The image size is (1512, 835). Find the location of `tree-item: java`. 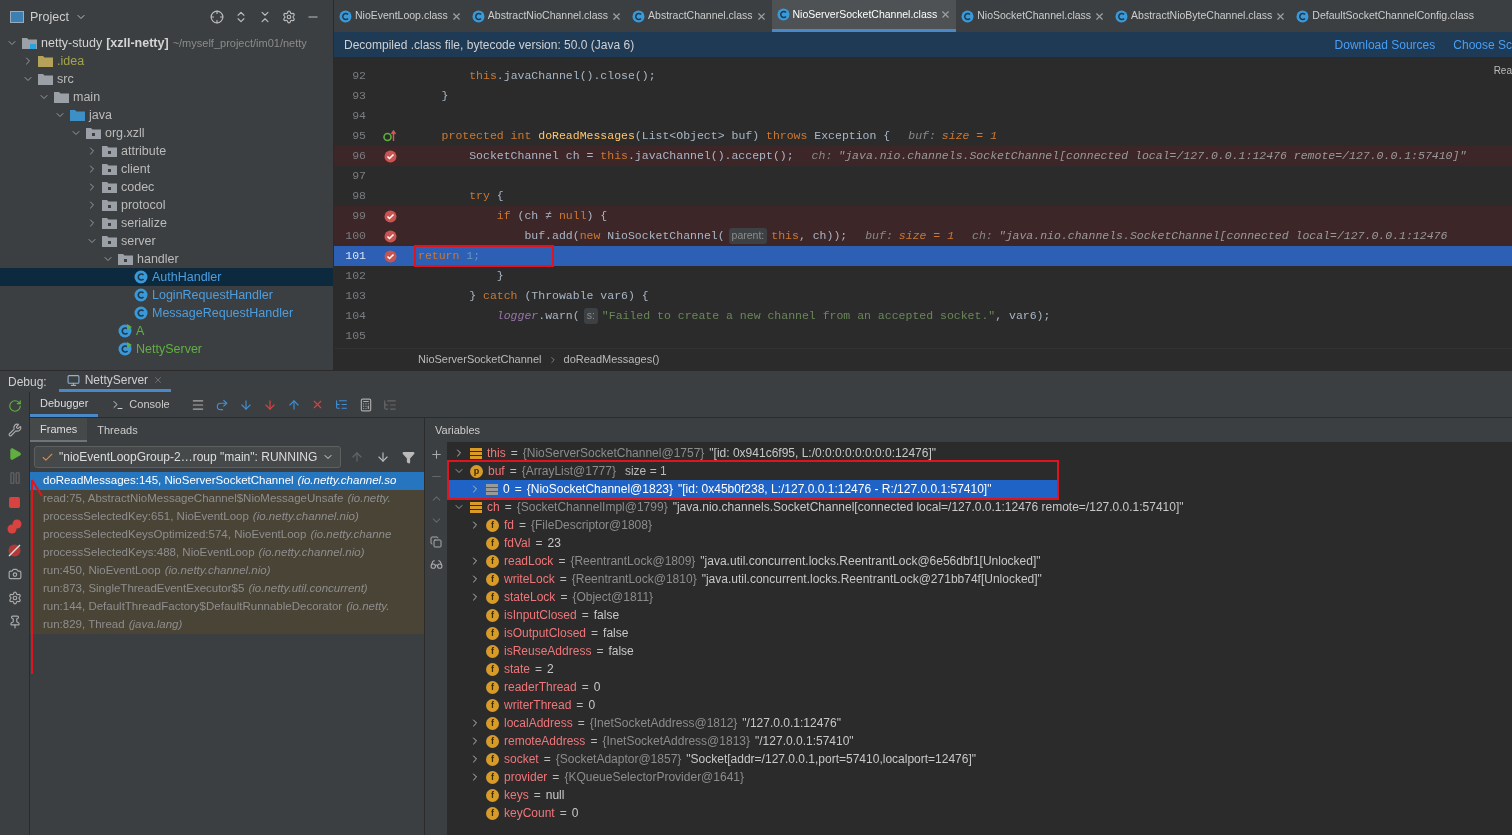

tree-item: java is located at coordinates (166, 115).